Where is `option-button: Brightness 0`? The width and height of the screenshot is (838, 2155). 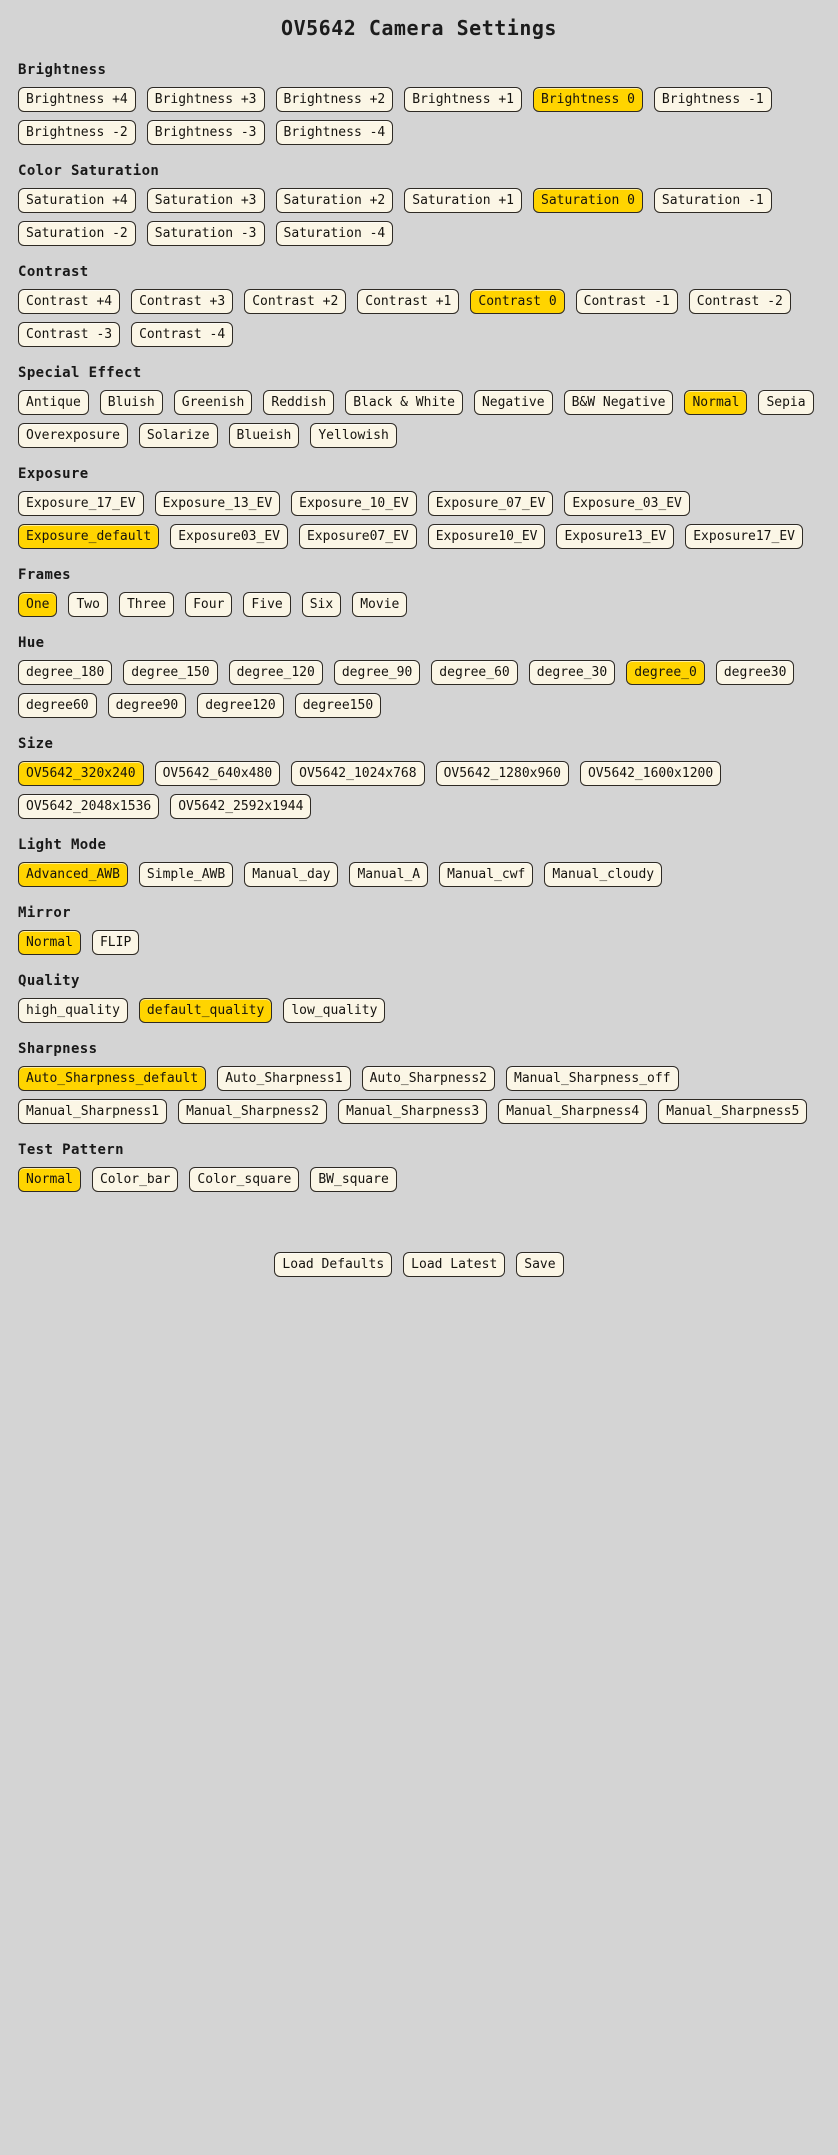
option-button: Brightness 0 is located at coordinates (588, 99).